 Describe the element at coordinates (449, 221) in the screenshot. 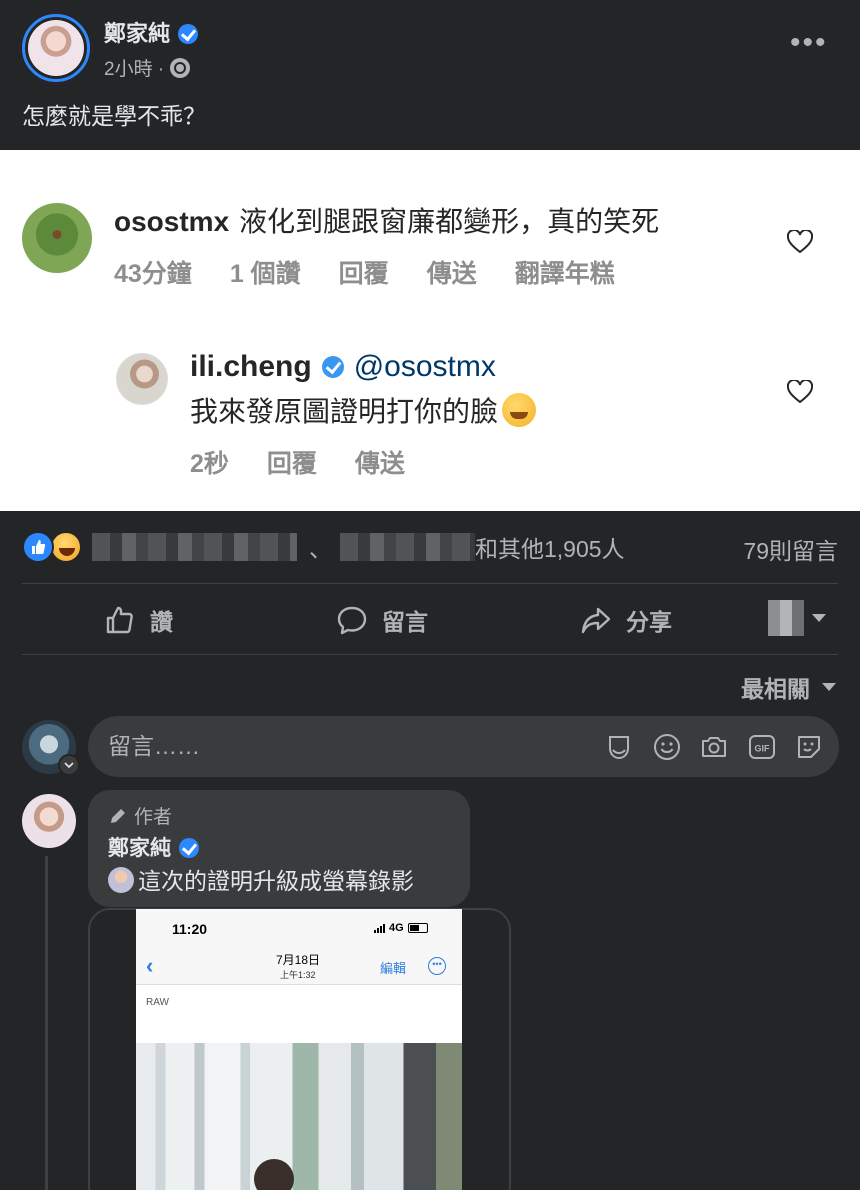

I see `comment1-text: 液化到腿跟窗廉都變形，真的笑死` at that location.